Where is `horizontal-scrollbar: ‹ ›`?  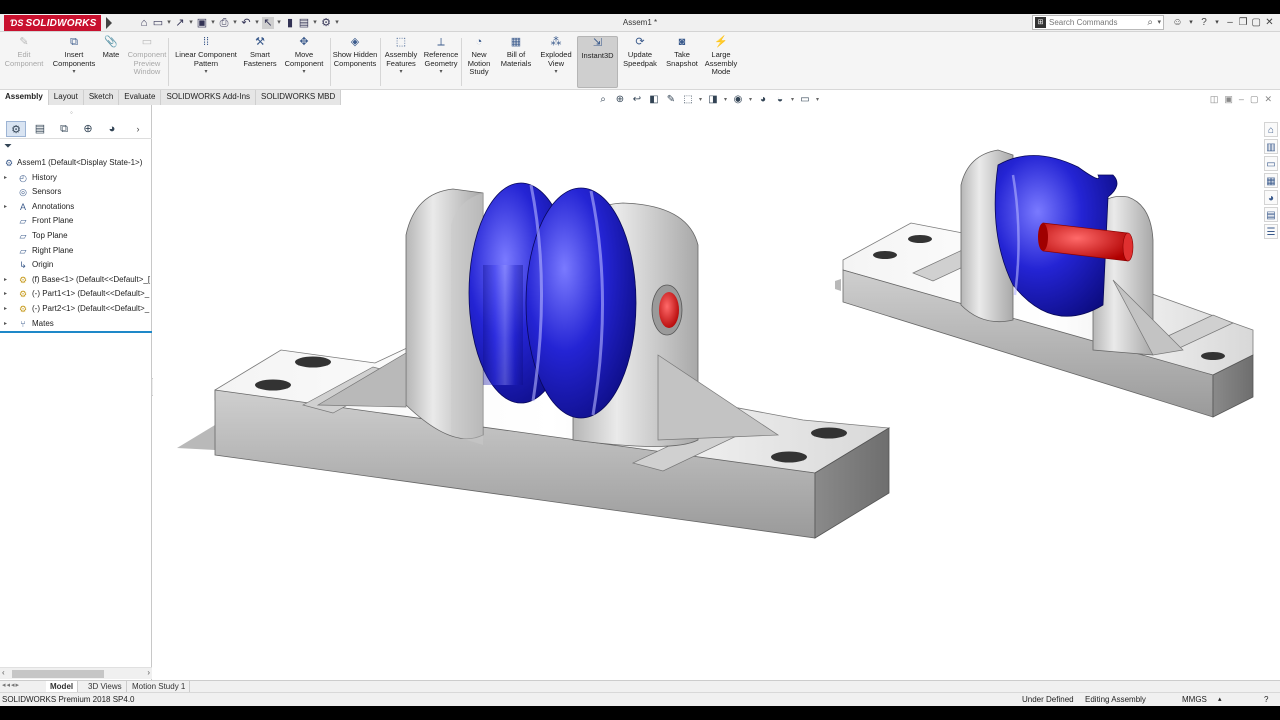 horizontal-scrollbar: ‹ › is located at coordinates (76, 673).